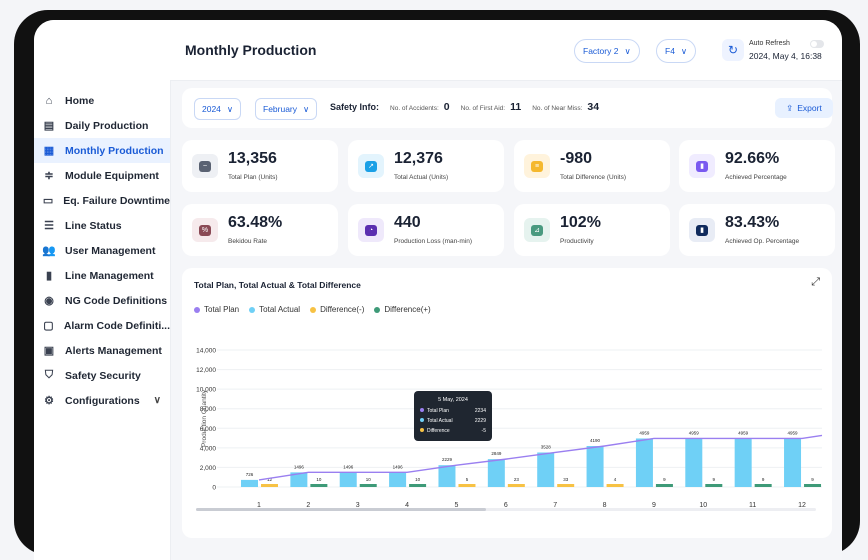  Describe the element at coordinates (116, 200) in the screenshot. I see `sidebar-item-label: Eq. Failure Downtime` at that location.